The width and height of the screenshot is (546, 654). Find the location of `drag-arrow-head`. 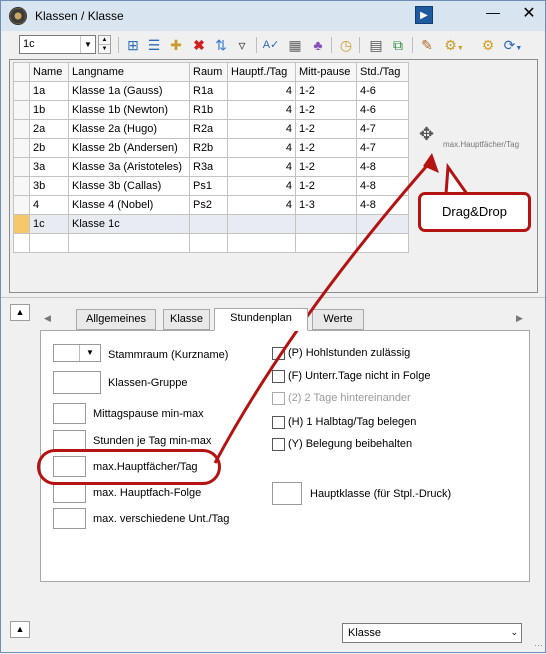

drag-arrow-head is located at coordinates (431, 163).